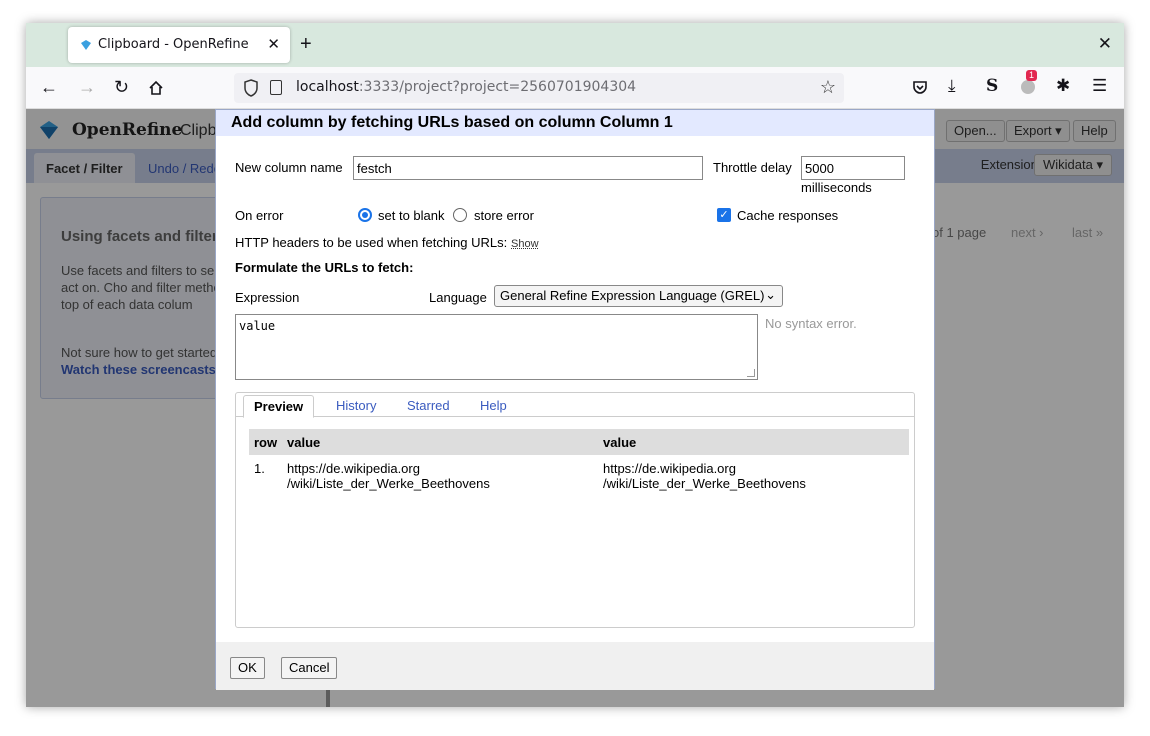  I want to click on new-tab-icon: +, so click(306, 44).